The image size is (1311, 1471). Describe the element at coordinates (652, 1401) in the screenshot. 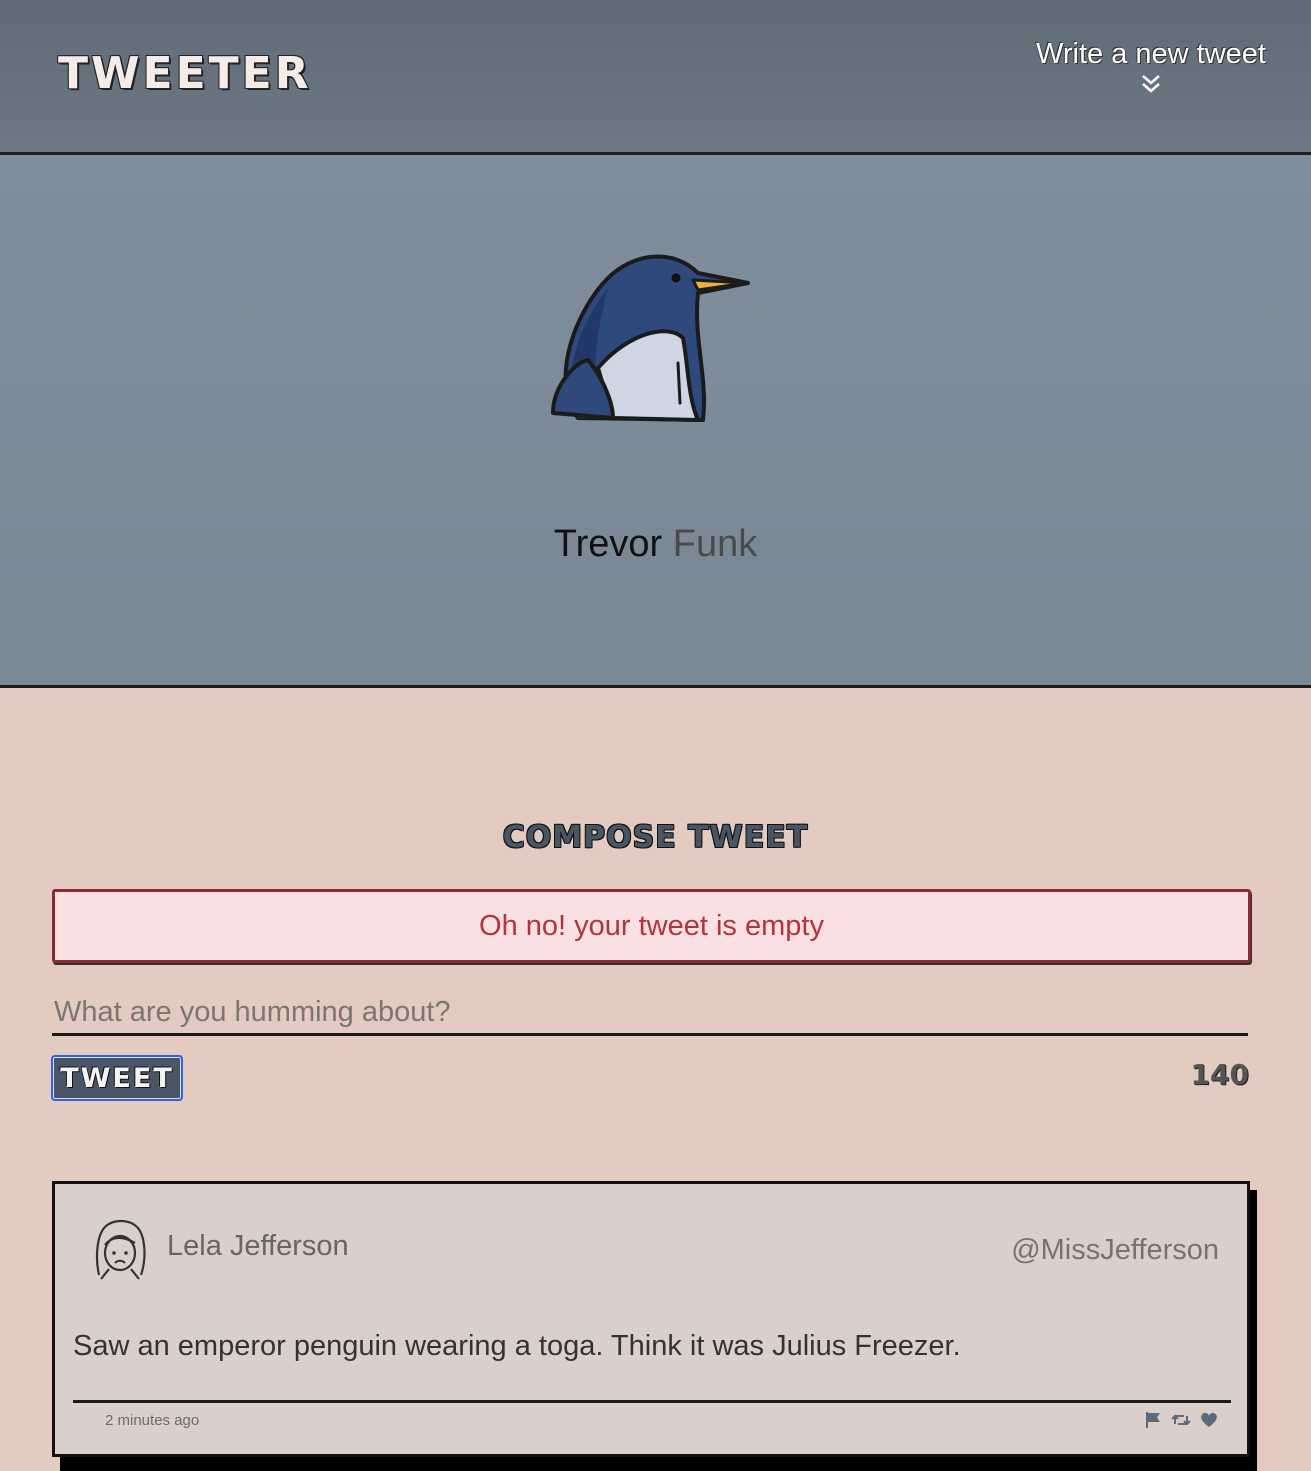

I see `tweet-divider` at that location.